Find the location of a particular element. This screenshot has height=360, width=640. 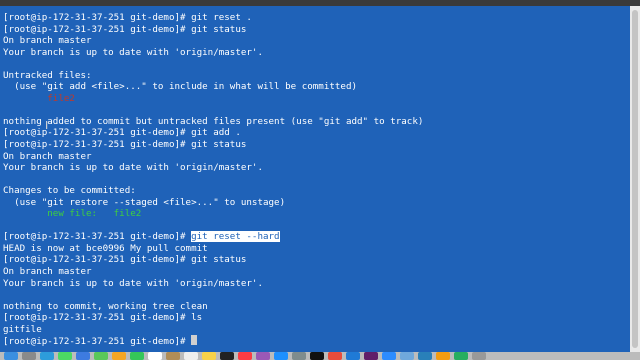

reminders-icon is located at coordinates (191, 356).